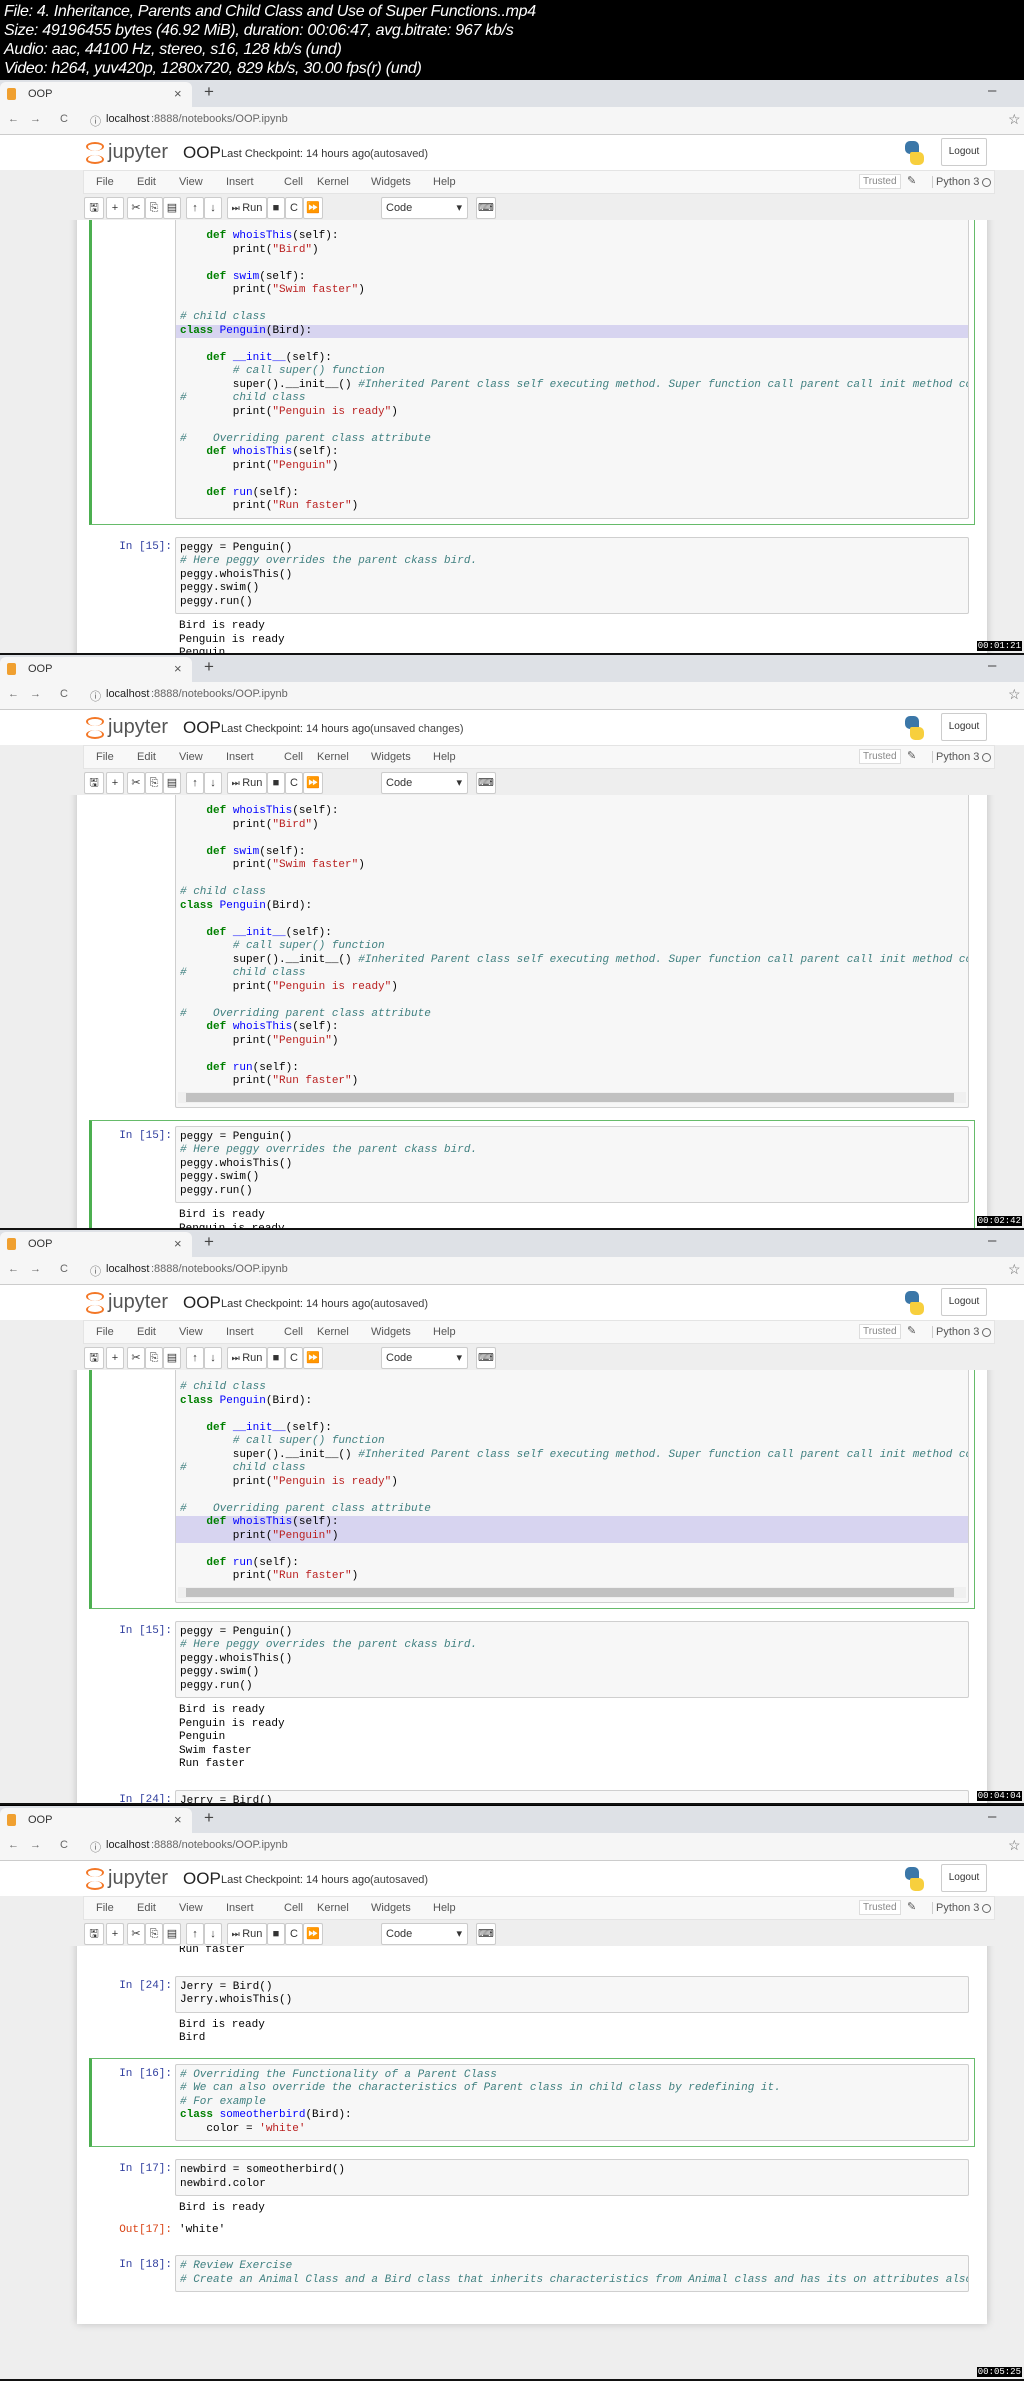 The width and height of the screenshot is (1024, 2381). Describe the element at coordinates (512, 1271) in the screenshot. I see `address-bar: ← → Cⓘ localhost:8888/notebooks/OOP.ipynb ☆` at that location.